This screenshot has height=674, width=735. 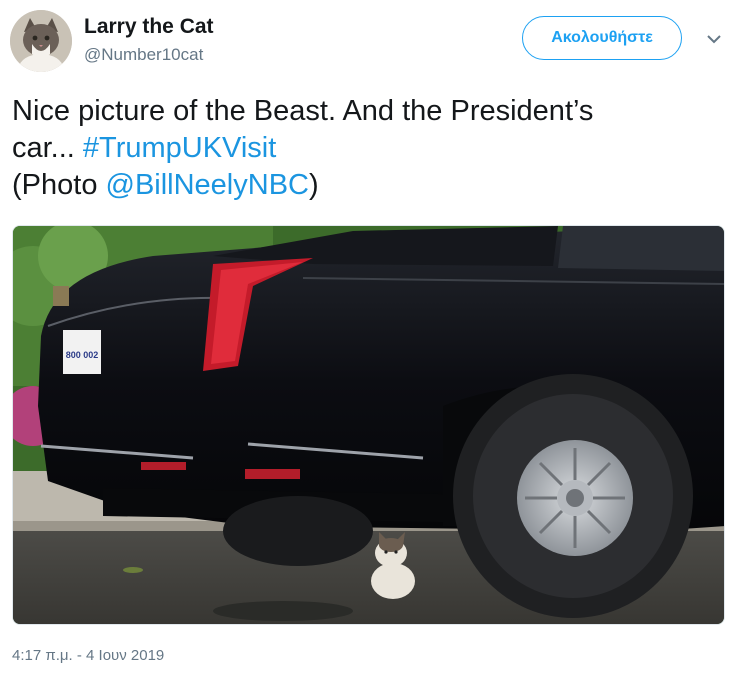 What do you see at coordinates (143, 55) in the screenshot?
I see `user-handle: @Number10cat` at bounding box center [143, 55].